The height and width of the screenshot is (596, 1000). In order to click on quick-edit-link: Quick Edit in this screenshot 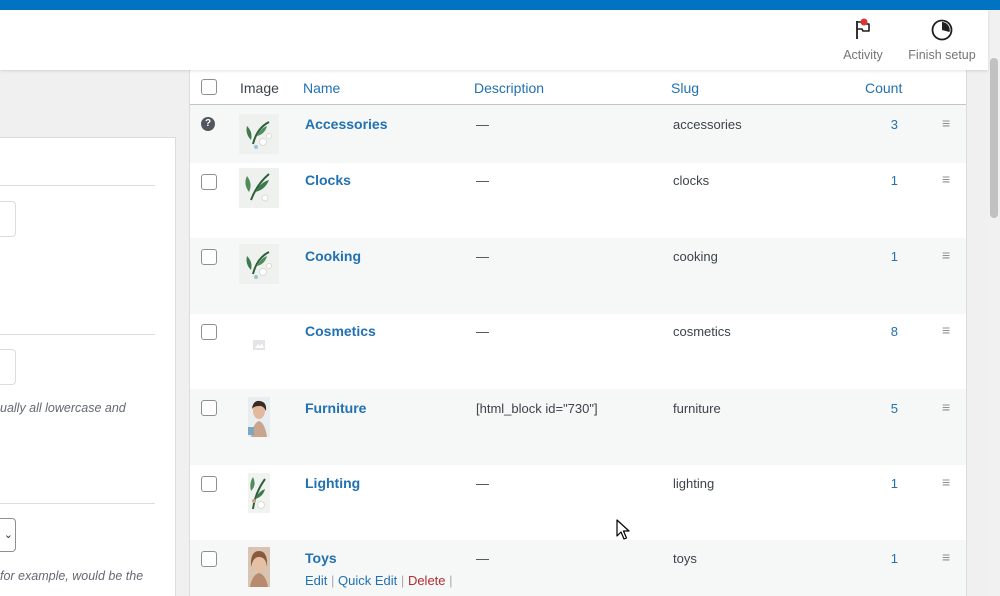, I will do `click(367, 580)`.